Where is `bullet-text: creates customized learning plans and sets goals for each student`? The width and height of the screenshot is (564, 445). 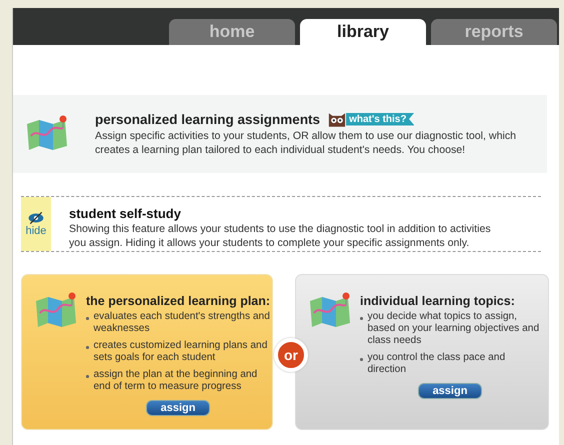
bullet-text: creates customized learning plans and sets goals for each student is located at coordinates (181, 352).